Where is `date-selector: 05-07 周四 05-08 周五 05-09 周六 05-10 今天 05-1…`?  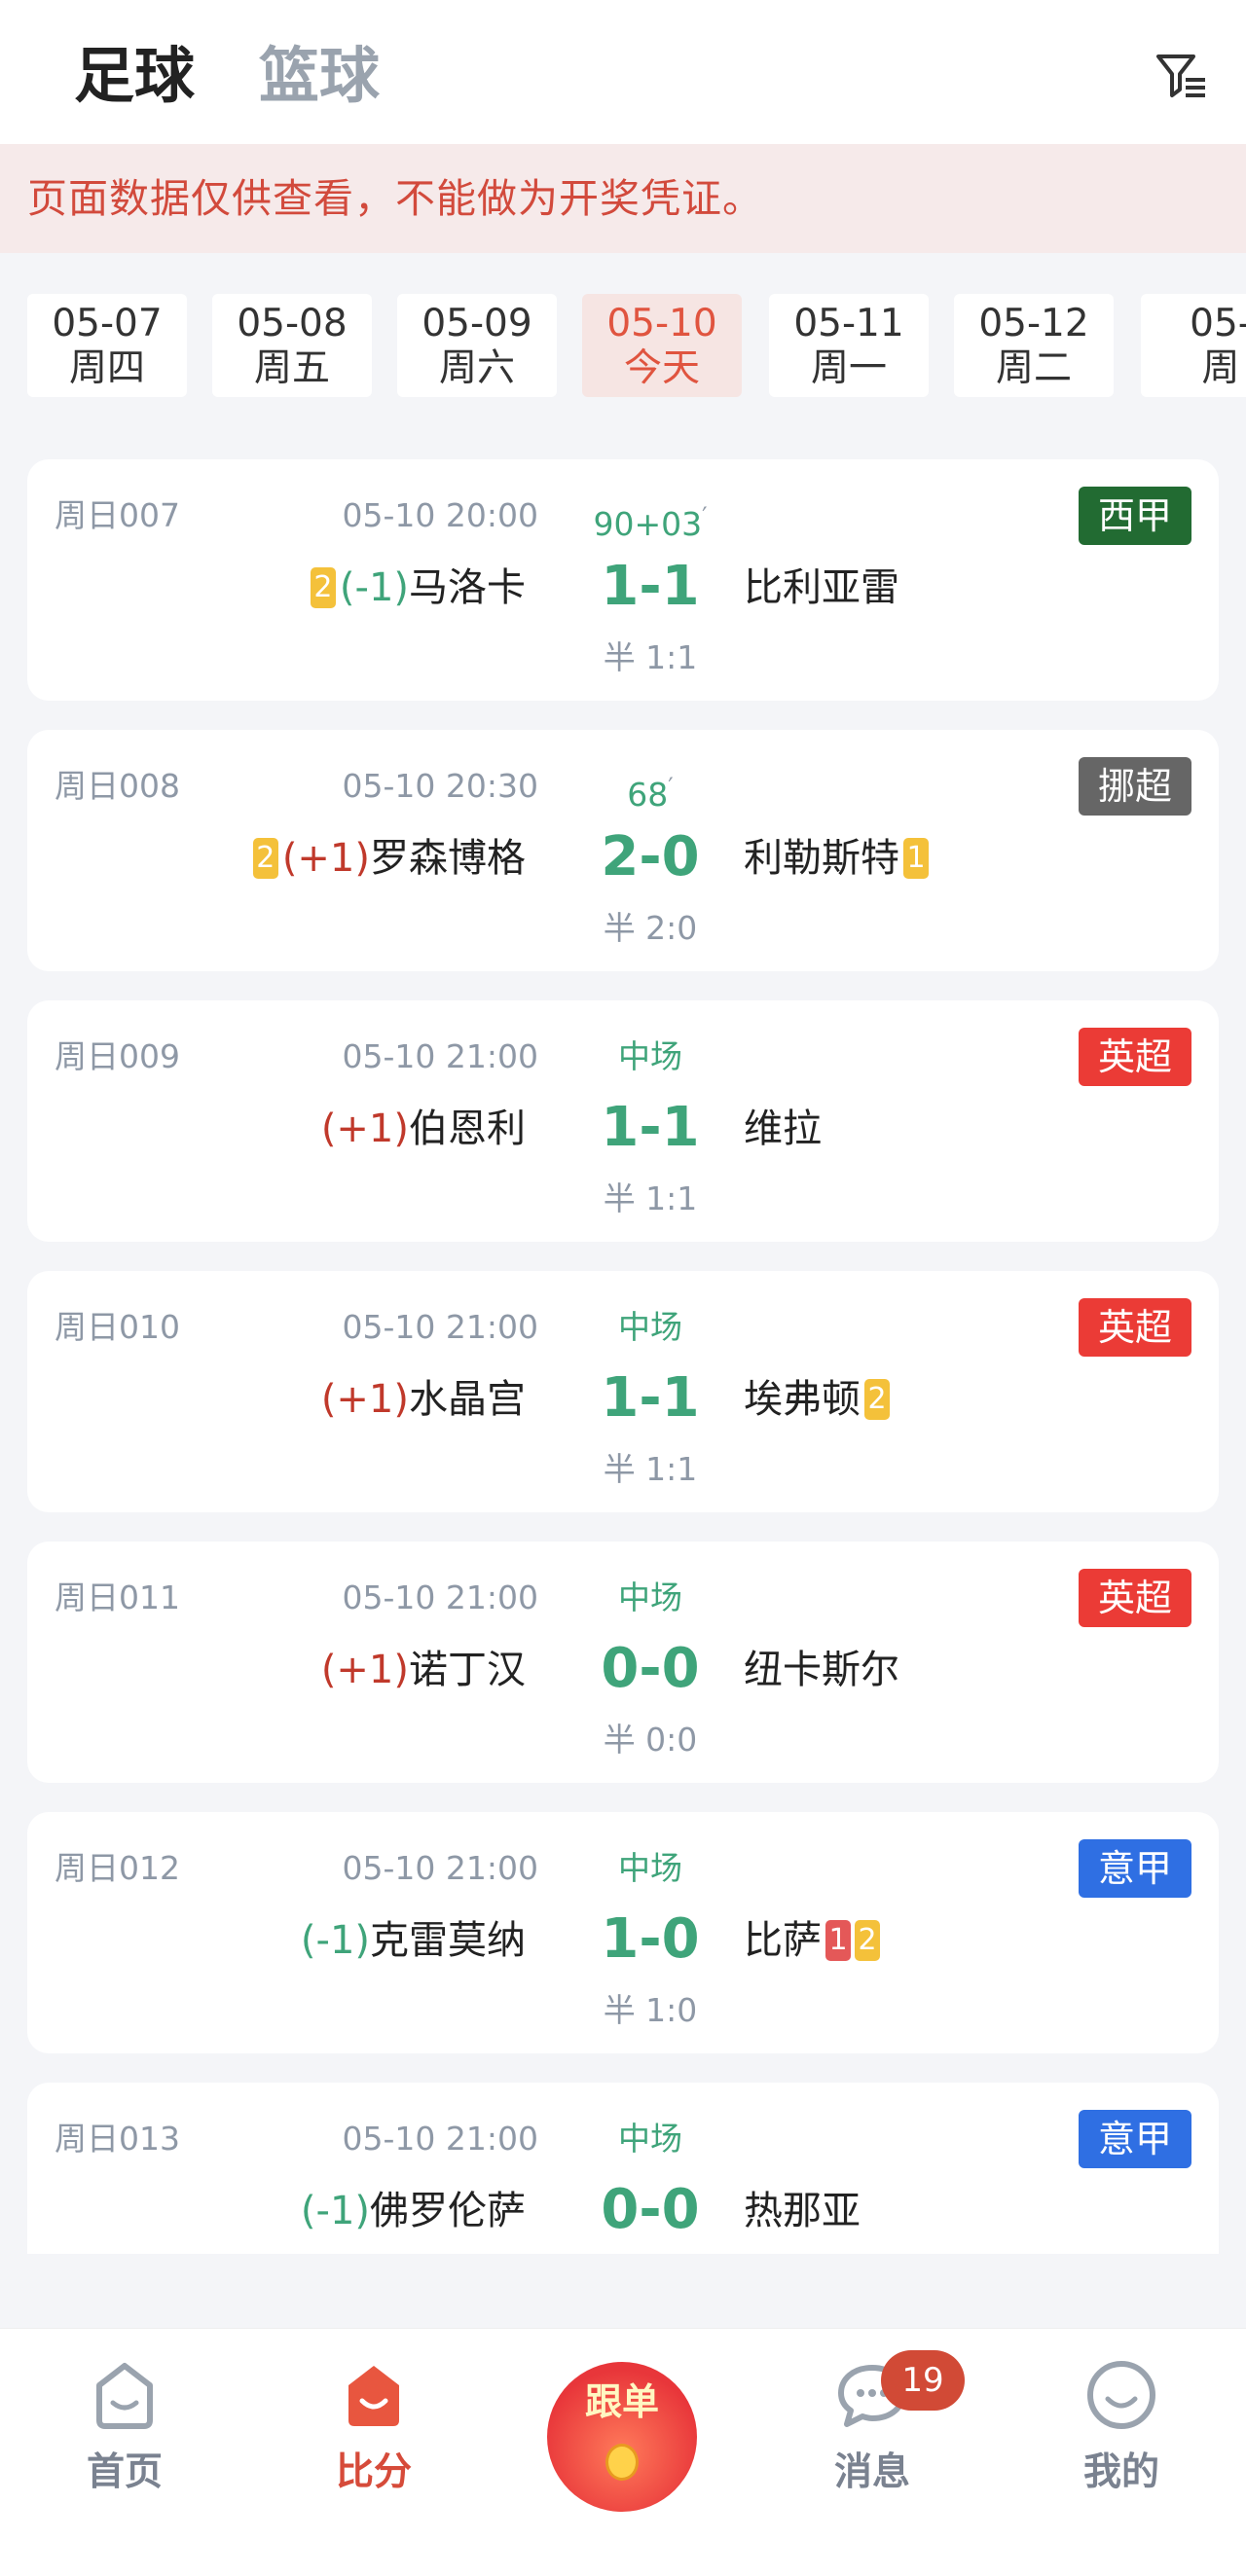 date-selector: 05-07 周四 05-08 周五 05-09 周六 05-10 今天 05-1… is located at coordinates (623, 340).